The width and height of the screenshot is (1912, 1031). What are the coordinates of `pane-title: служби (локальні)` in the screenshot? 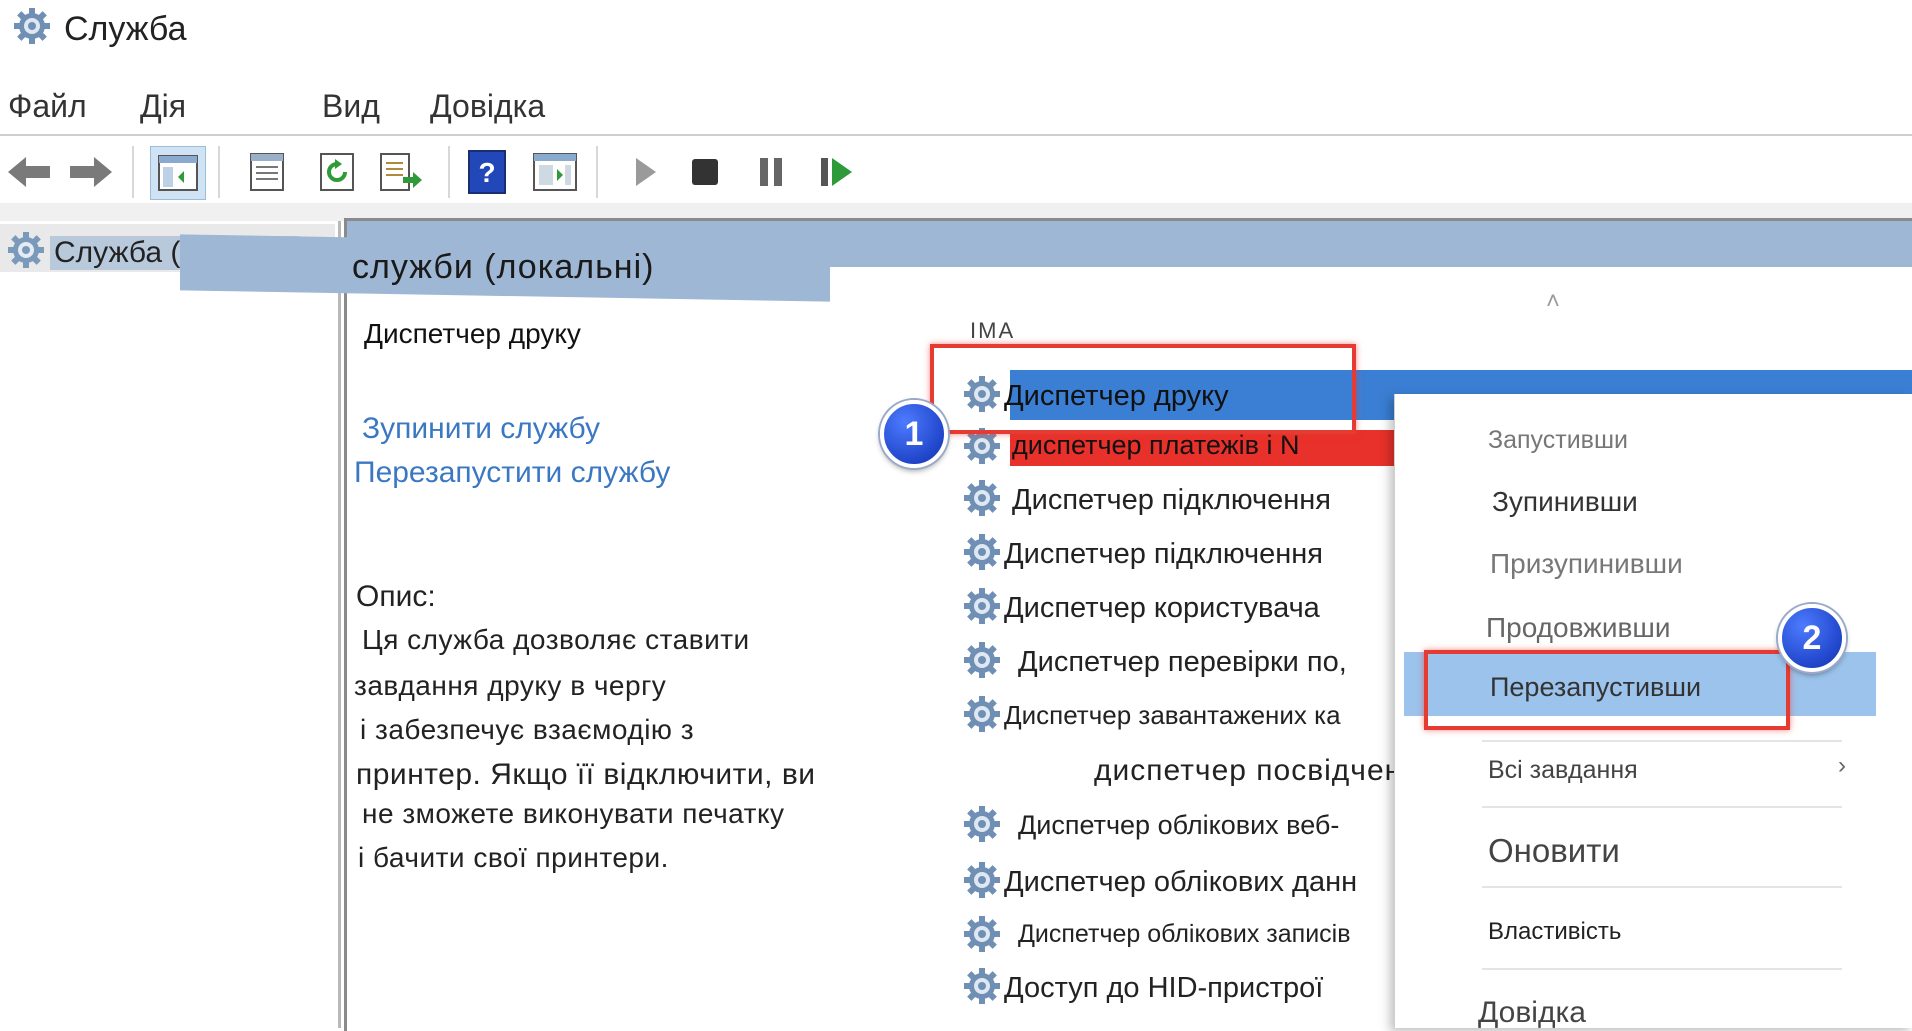 It's located at (503, 267).